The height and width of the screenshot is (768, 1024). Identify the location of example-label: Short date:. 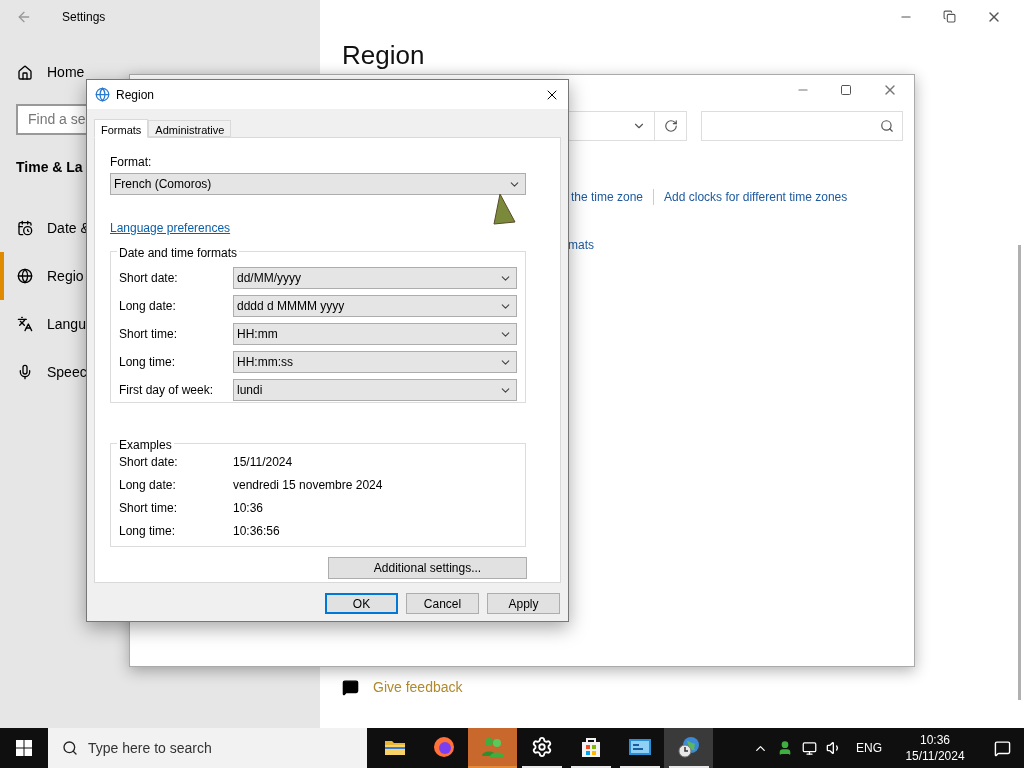
(149, 462).